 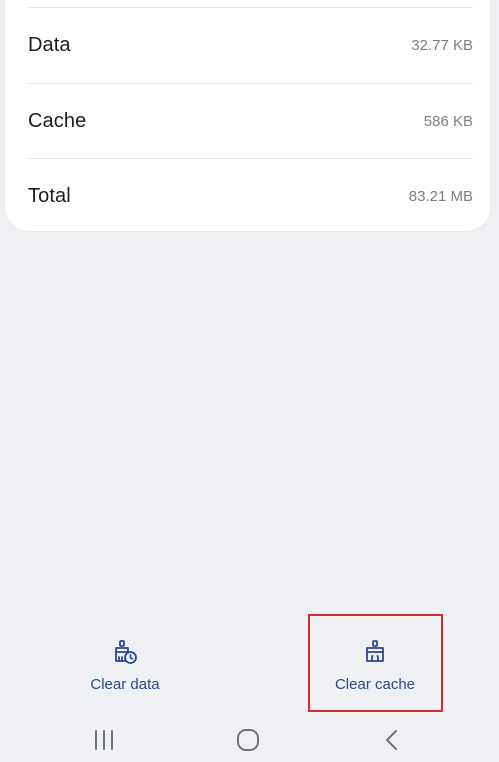 I want to click on recents-button, so click(x=104, y=740).